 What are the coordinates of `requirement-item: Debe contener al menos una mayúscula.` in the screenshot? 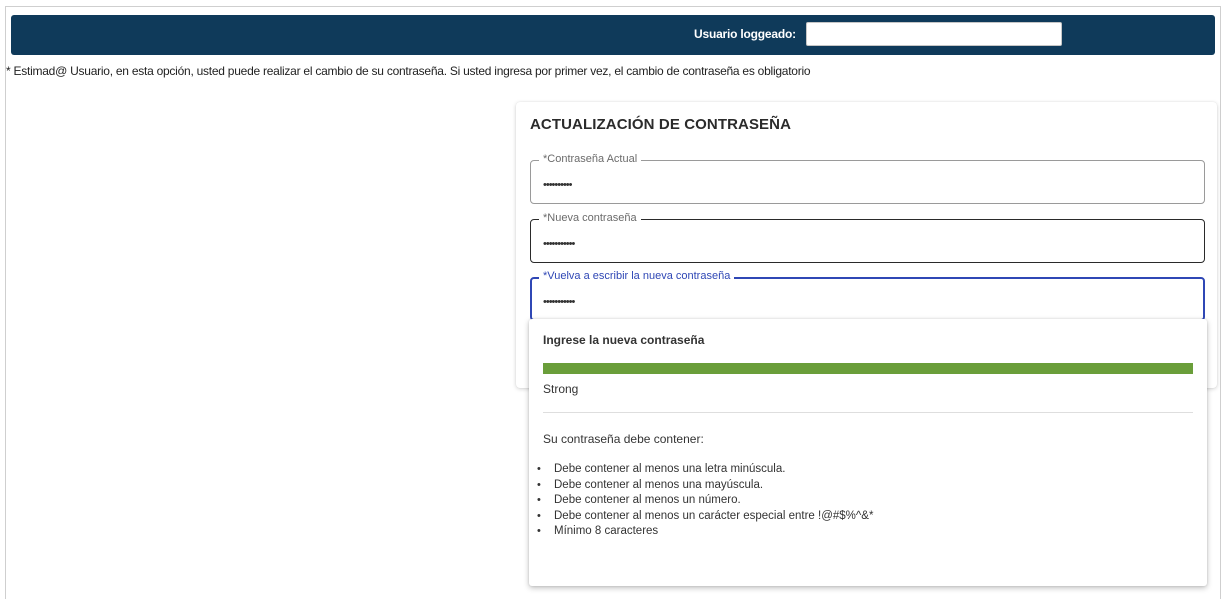 It's located at (705, 486).